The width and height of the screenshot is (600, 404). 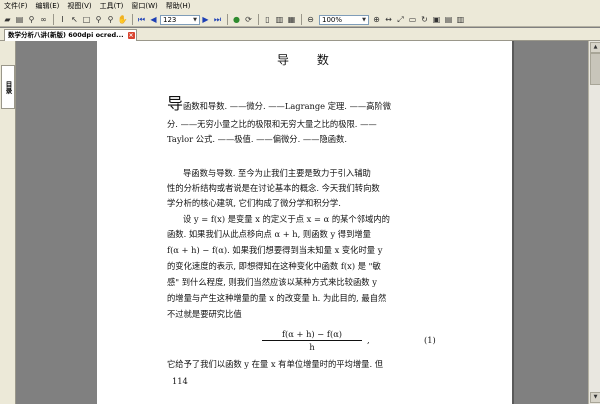 What do you see at coordinates (122, 19) in the screenshot?
I see `hand-icon: ✋` at bounding box center [122, 19].